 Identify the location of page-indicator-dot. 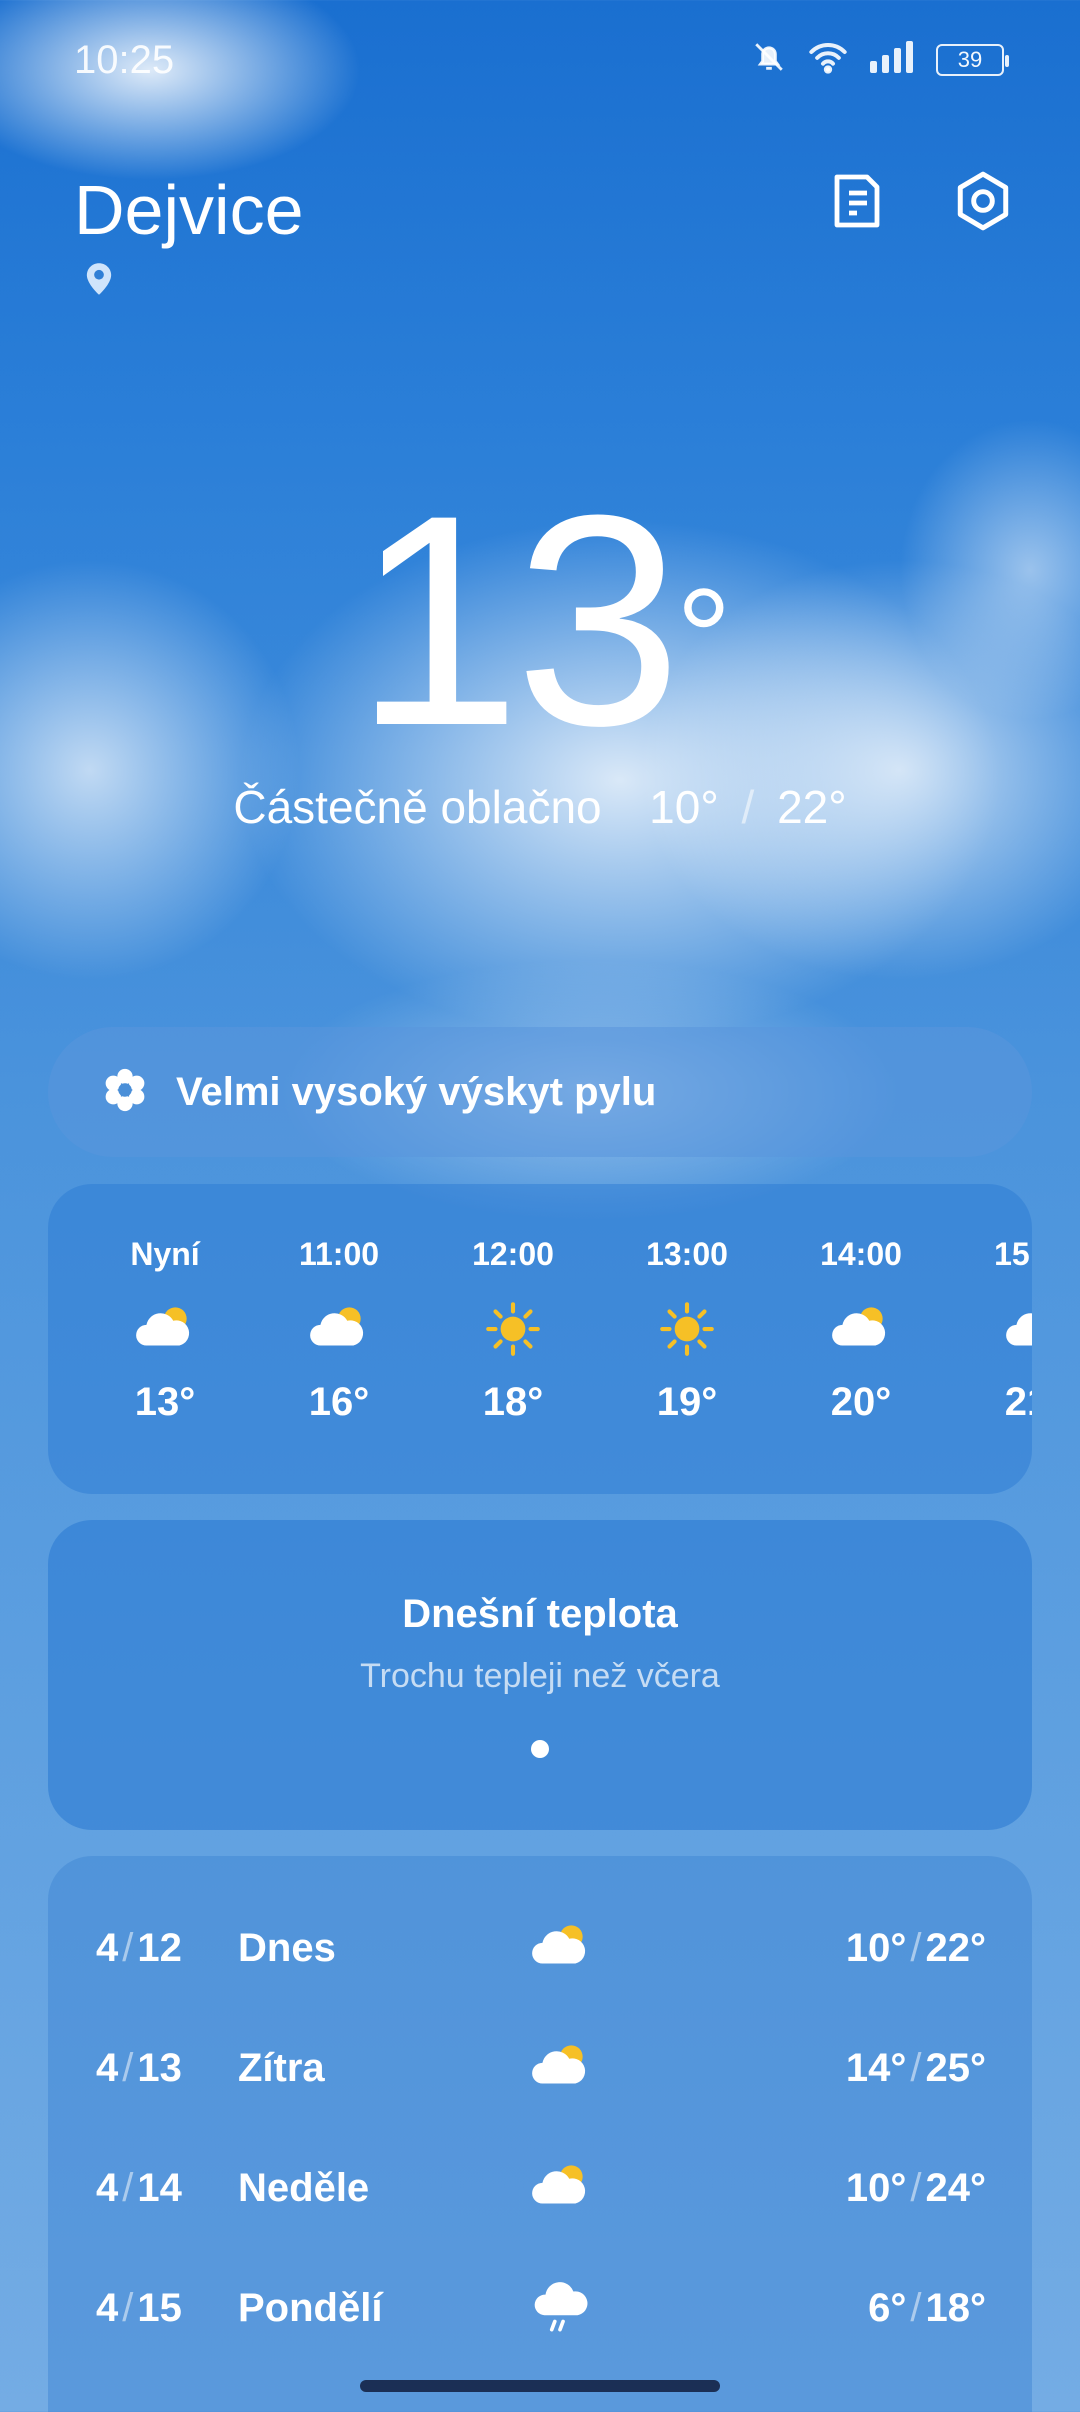
(540, 1749).